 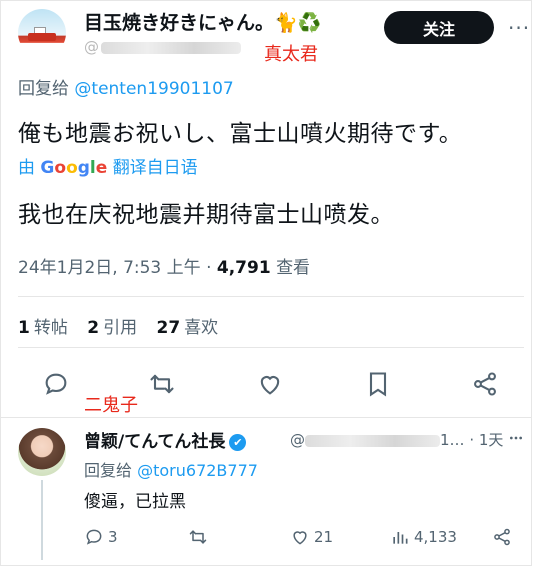 What do you see at coordinates (297, 440) in the screenshot?
I see `reply-handle-at: @` at bounding box center [297, 440].